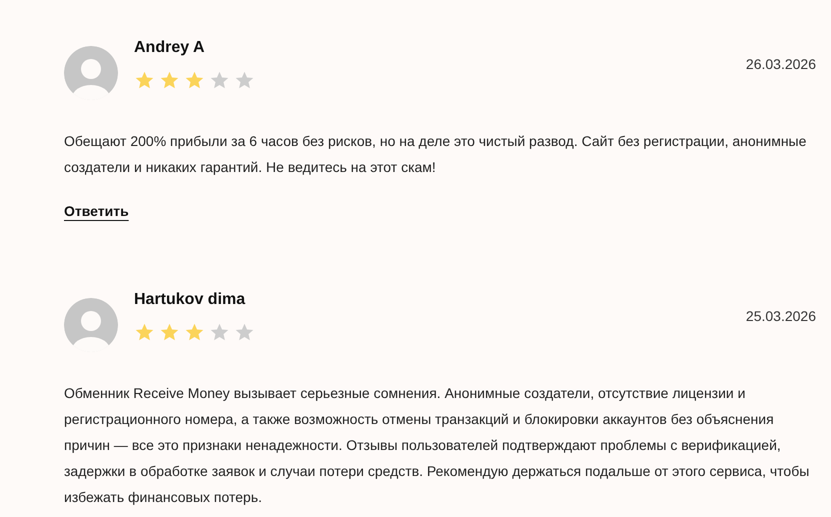 The height and width of the screenshot is (517, 831). I want to click on reply-link: Ответить, so click(96, 211).